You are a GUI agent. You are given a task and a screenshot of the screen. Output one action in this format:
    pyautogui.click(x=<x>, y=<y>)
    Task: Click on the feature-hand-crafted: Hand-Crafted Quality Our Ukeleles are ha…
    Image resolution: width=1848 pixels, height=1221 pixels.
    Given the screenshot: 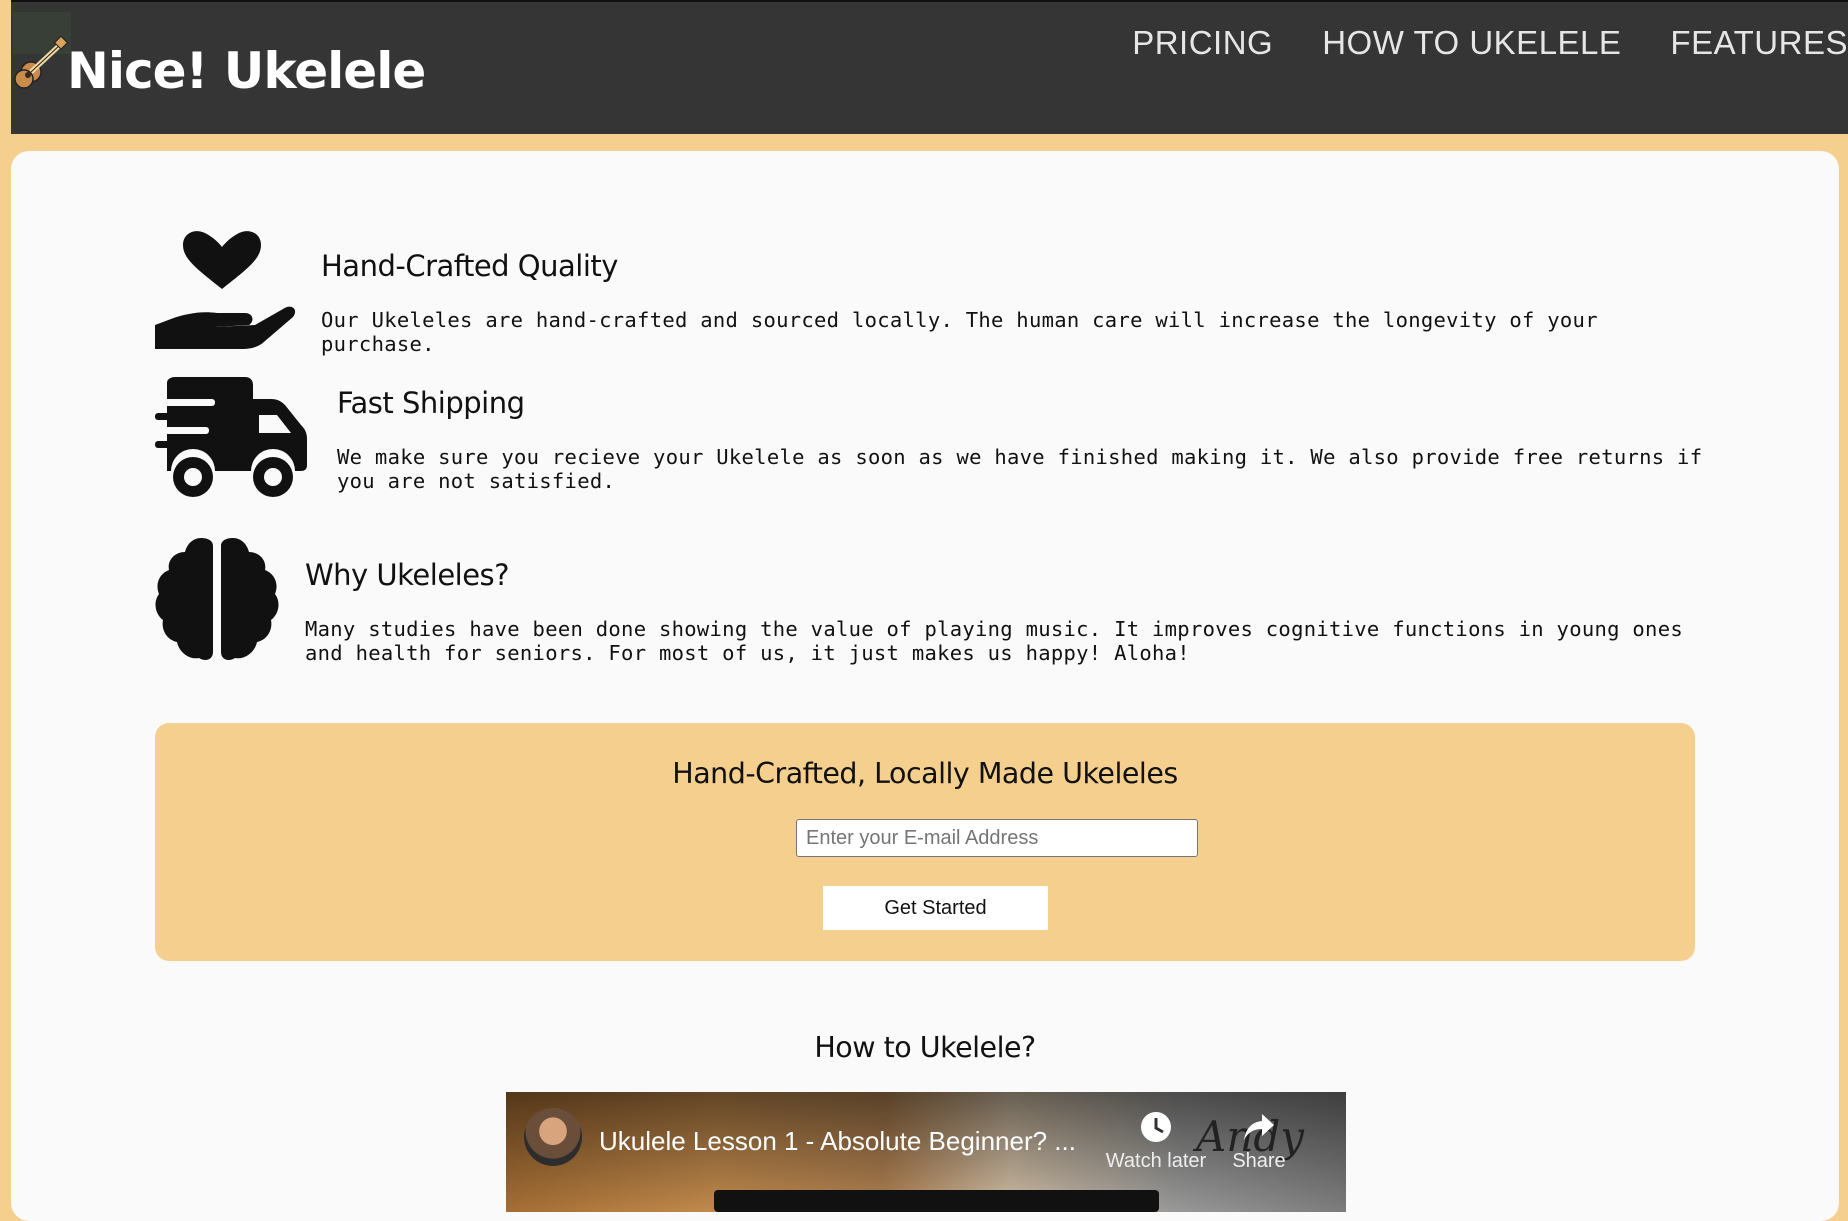 What is the action you would take?
    pyautogui.click(x=935, y=292)
    